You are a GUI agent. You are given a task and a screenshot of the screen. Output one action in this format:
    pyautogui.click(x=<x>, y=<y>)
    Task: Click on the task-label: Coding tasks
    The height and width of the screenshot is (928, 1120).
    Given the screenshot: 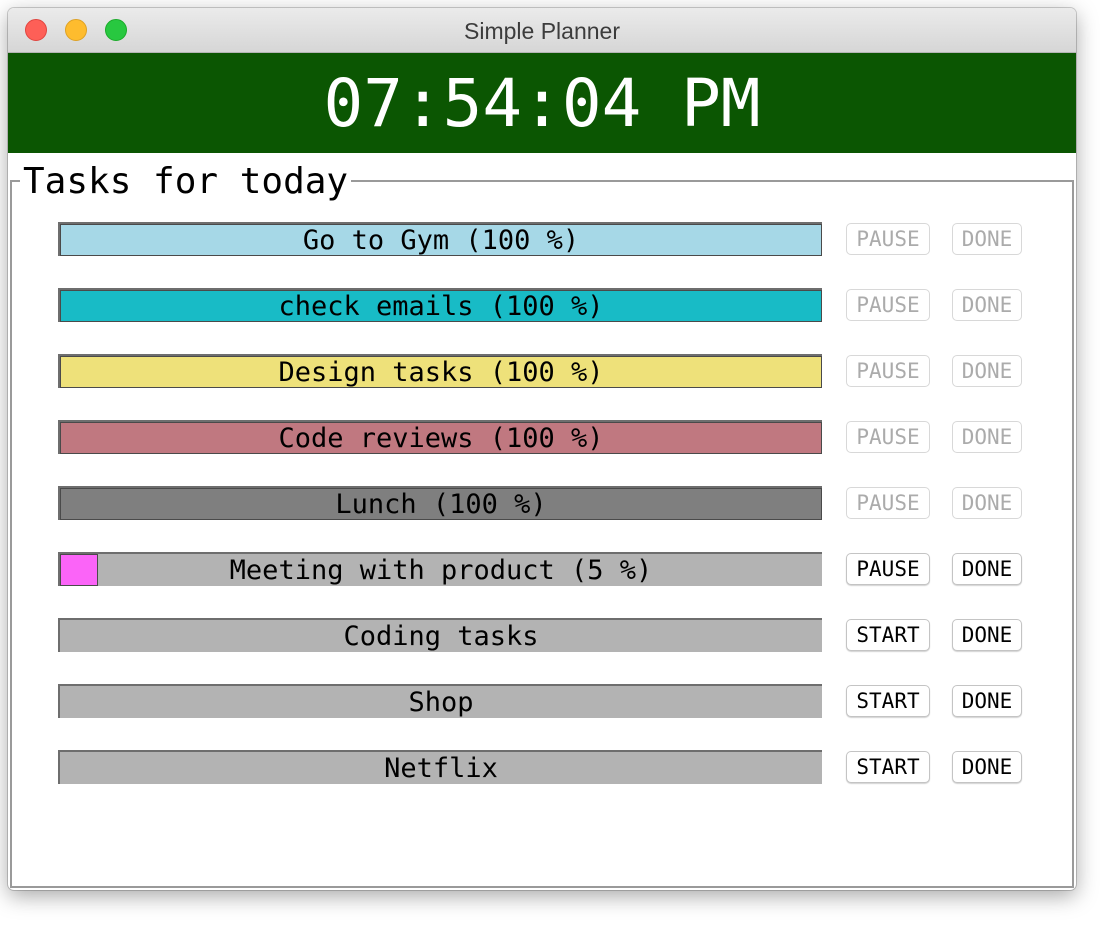 What is the action you would take?
    pyautogui.click(x=441, y=636)
    